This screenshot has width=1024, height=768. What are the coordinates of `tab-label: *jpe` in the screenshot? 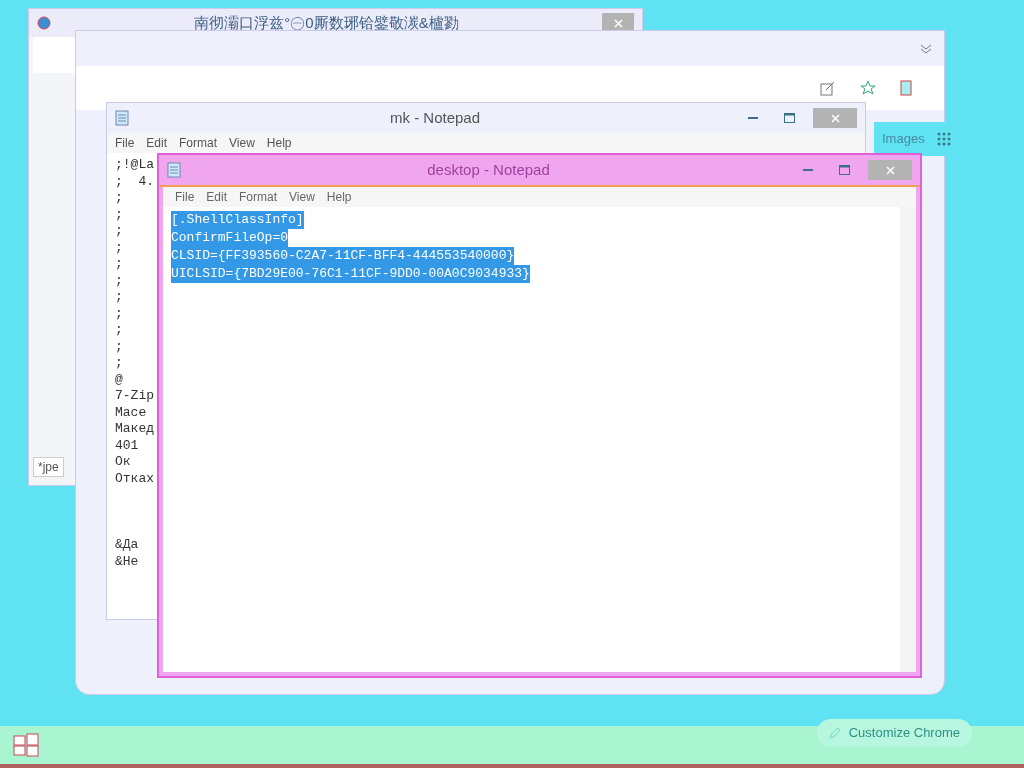 It's located at (48, 467).